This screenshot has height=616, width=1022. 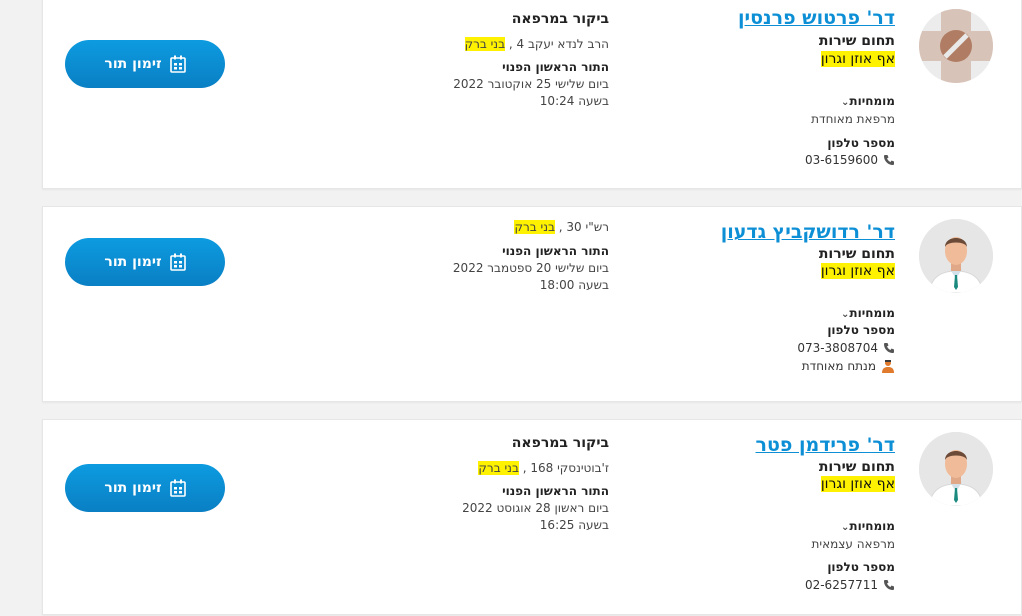 What do you see at coordinates (816, 18) in the screenshot?
I see `doctor-name-link: דר' פרטוש פרנסין` at bounding box center [816, 18].